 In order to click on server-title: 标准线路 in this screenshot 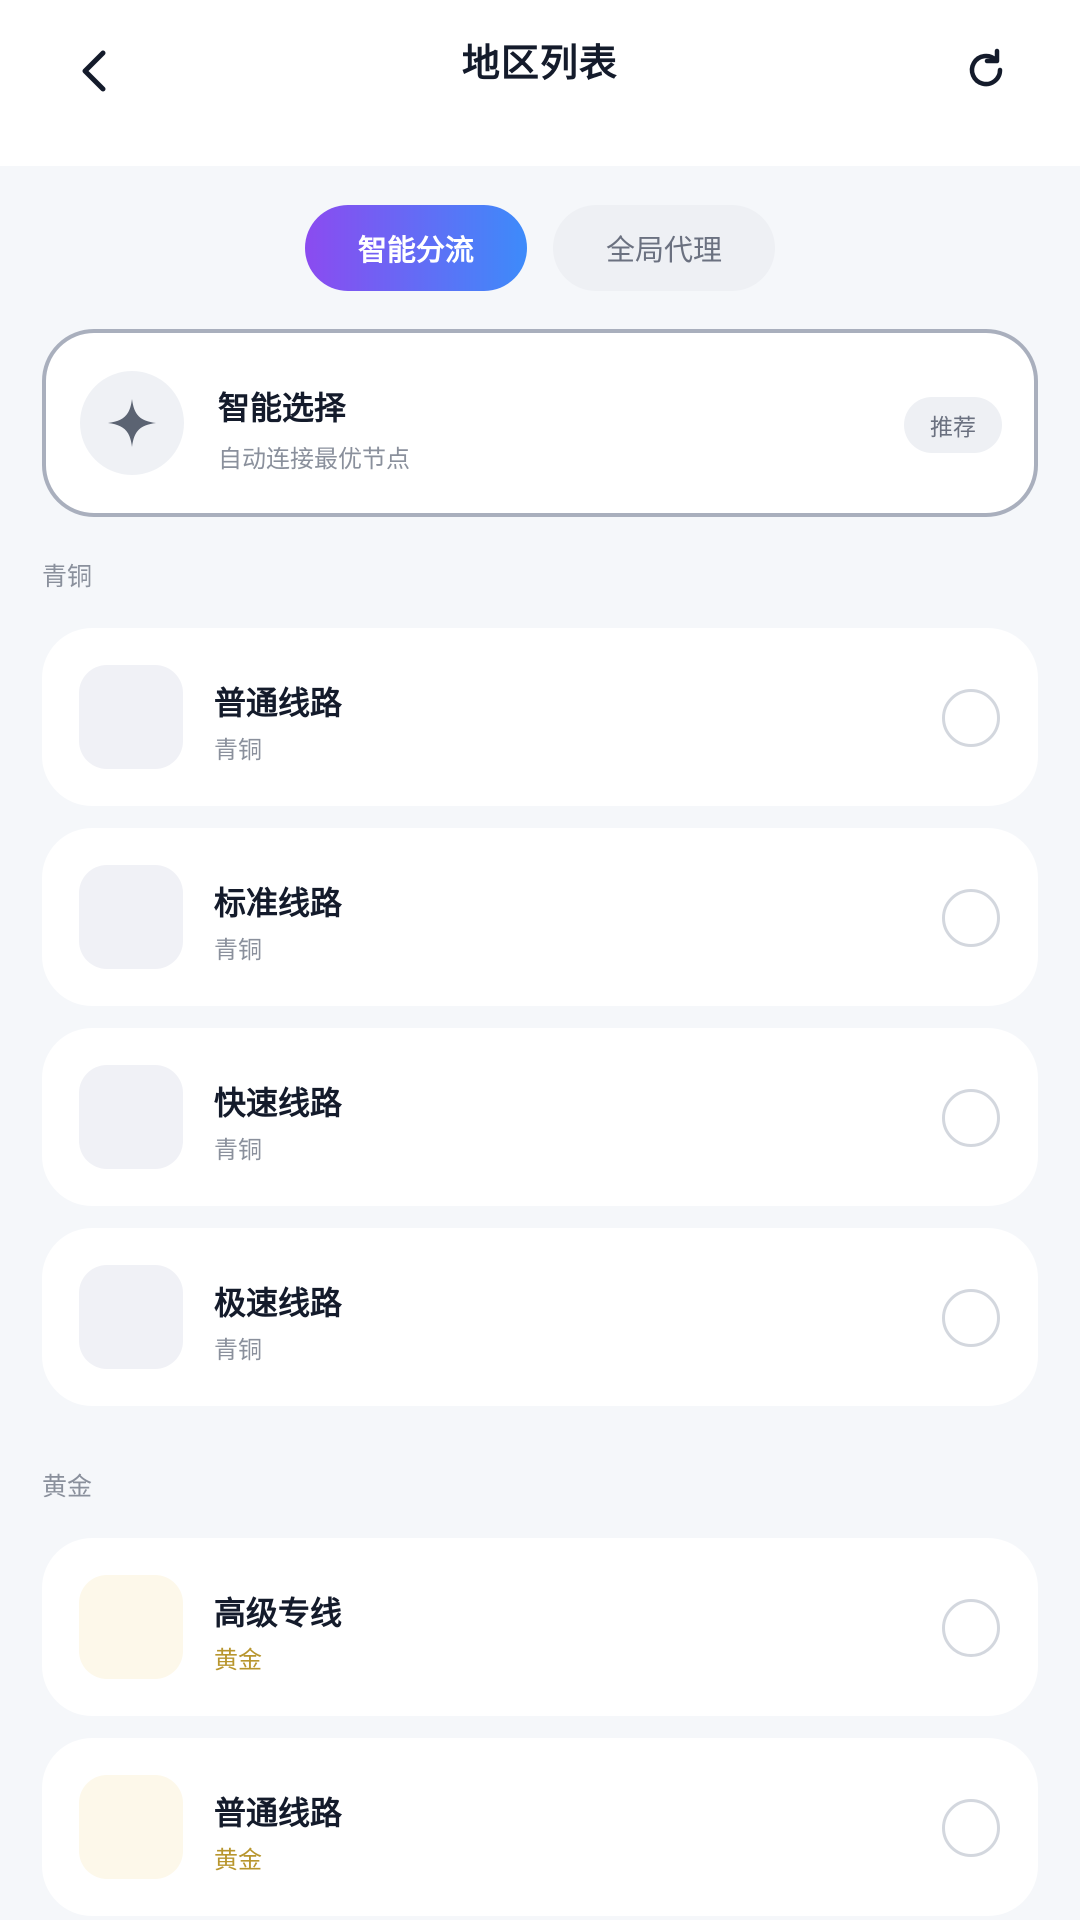, I will do `click(278, 903)`.